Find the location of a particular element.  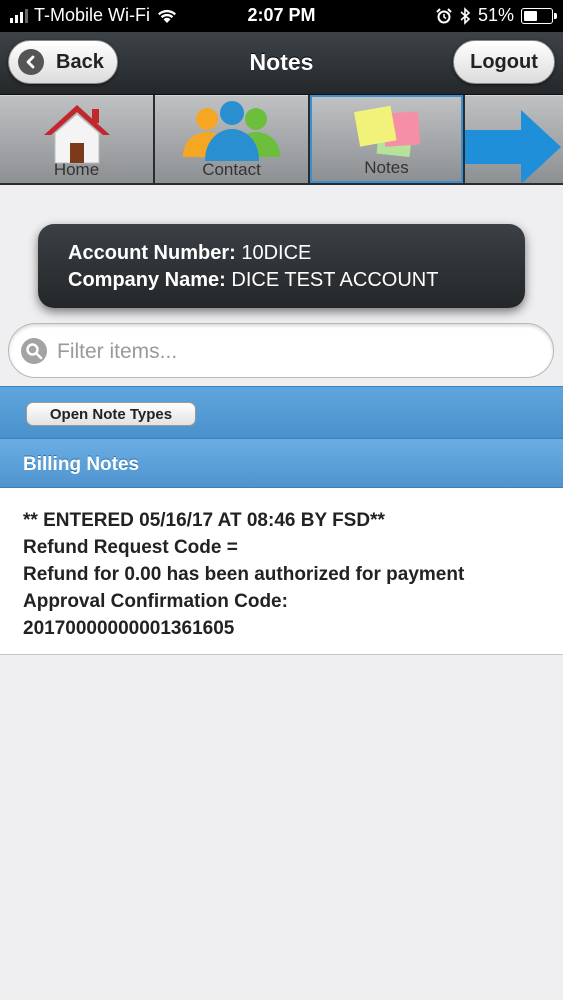

account-number-value: 10DICE is located at coordinates (276, 253).